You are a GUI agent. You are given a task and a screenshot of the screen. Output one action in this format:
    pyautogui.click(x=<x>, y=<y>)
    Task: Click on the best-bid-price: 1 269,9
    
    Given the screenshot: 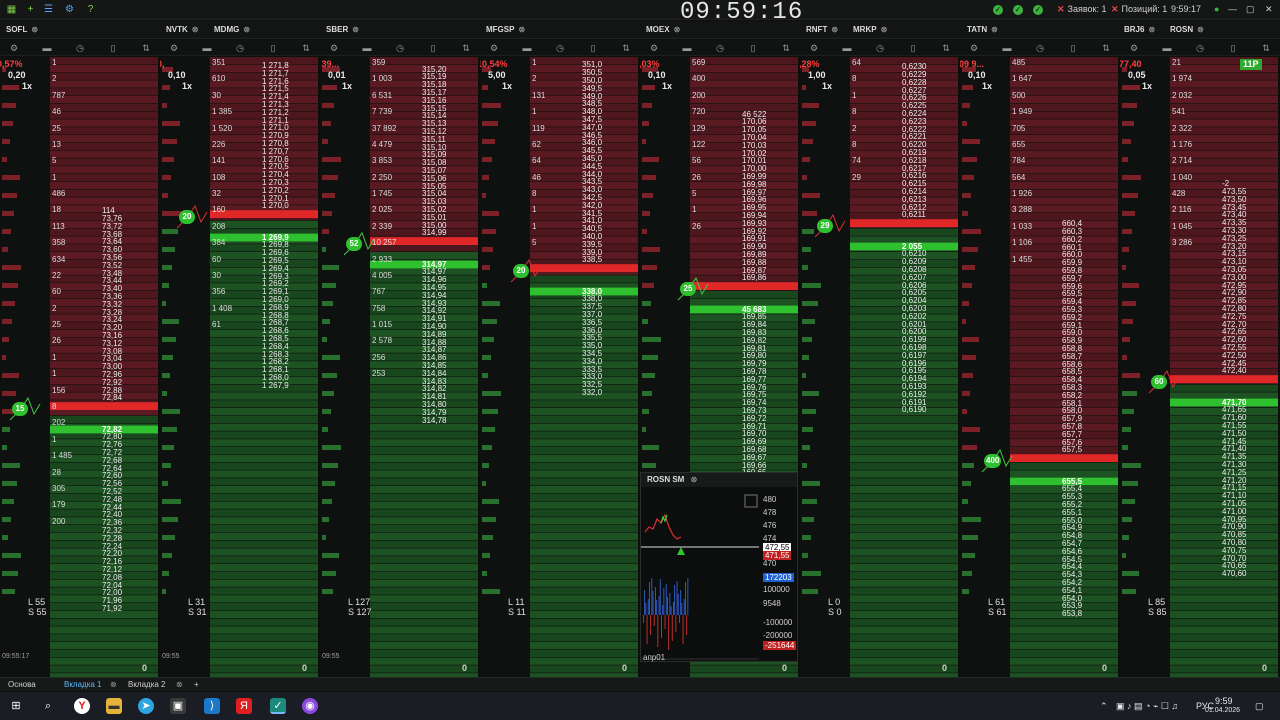 What is the action you would take?
    pyautogui.click(x=275, y=237)
    